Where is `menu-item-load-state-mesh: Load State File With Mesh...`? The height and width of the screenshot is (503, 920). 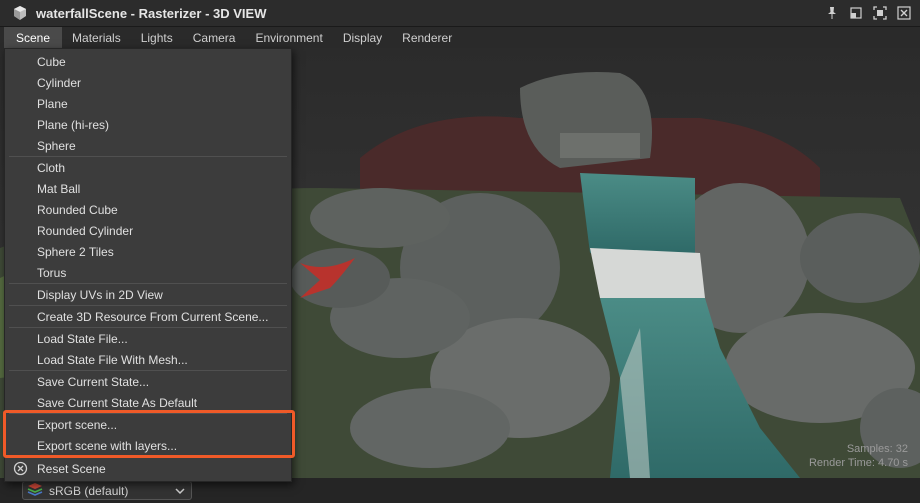
menu-item-load-state-mesh: Load State File With Mesh... is located at coordinates (148, 359).